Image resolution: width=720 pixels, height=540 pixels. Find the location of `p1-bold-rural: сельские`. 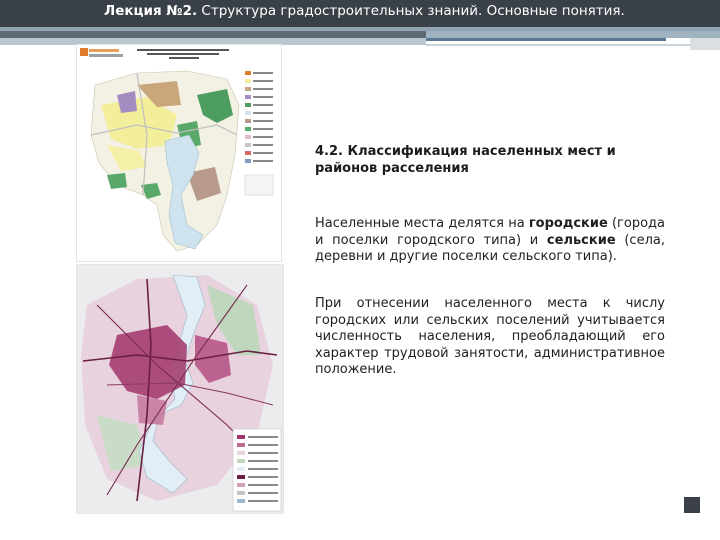

p1-bold-rural: сельские is located at coordinates (581, 240).